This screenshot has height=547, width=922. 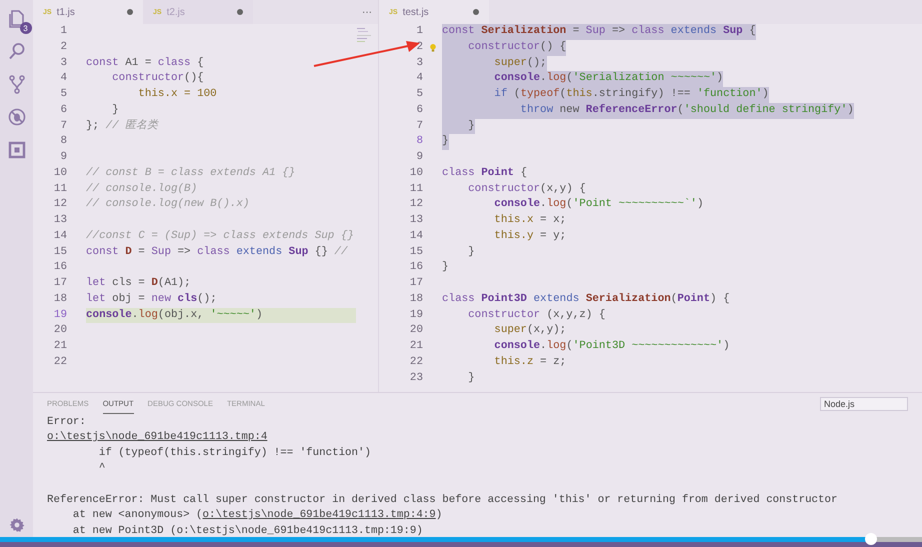 I want to click on debug-icon, so click(x=16, y=117).